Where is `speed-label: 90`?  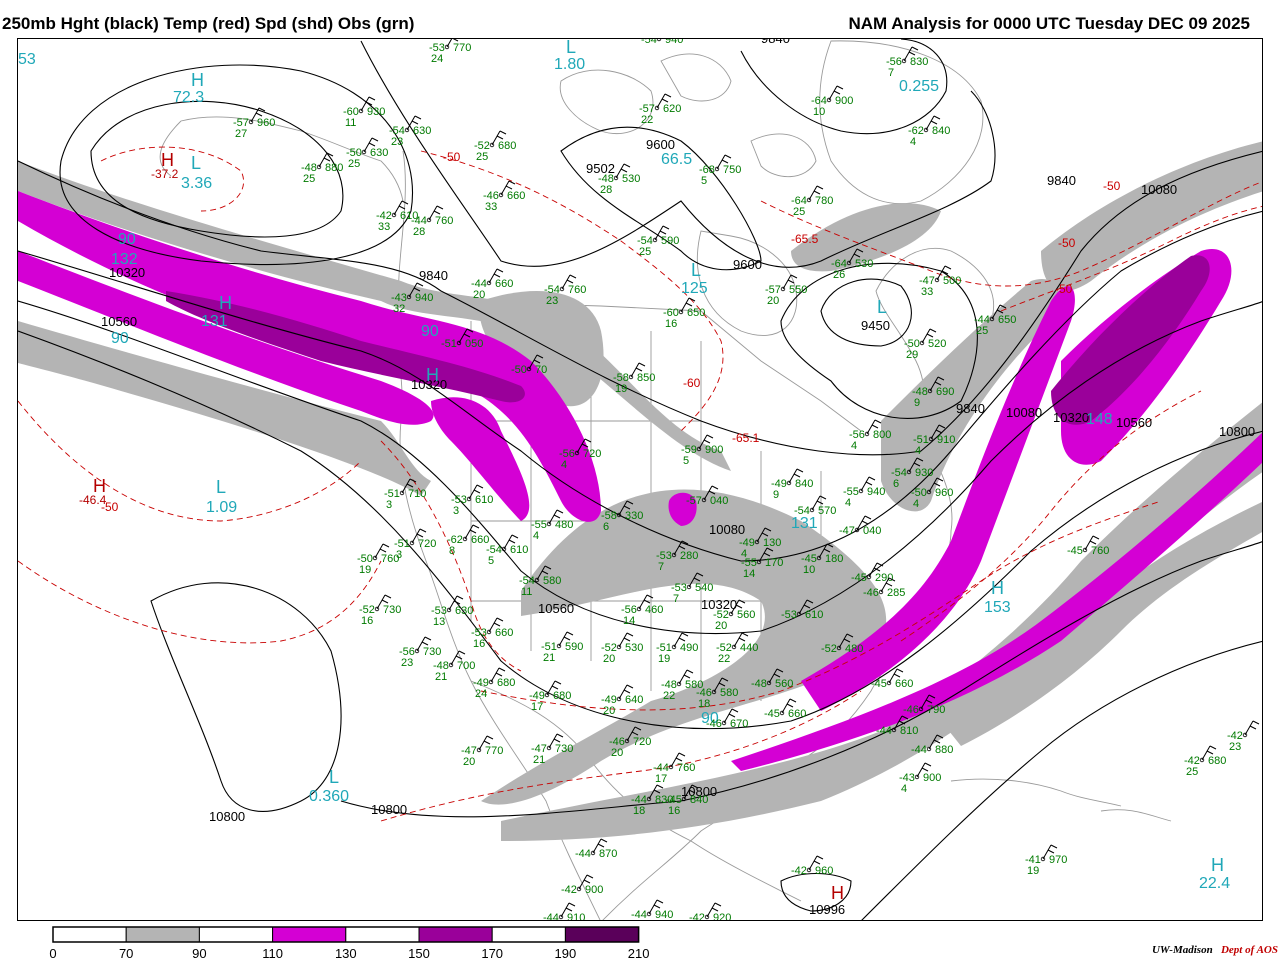 speed-label: 90 is located at coordinates (127, 239).